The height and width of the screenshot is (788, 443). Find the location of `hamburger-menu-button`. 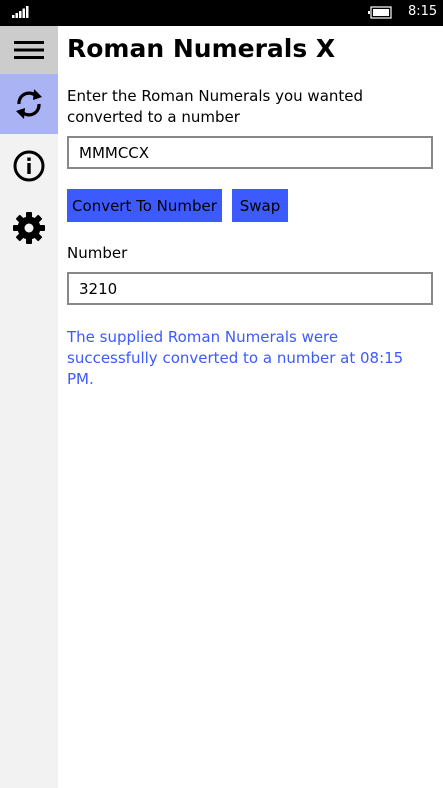

hamburger-menu-button is located at coordinates (29, 50).